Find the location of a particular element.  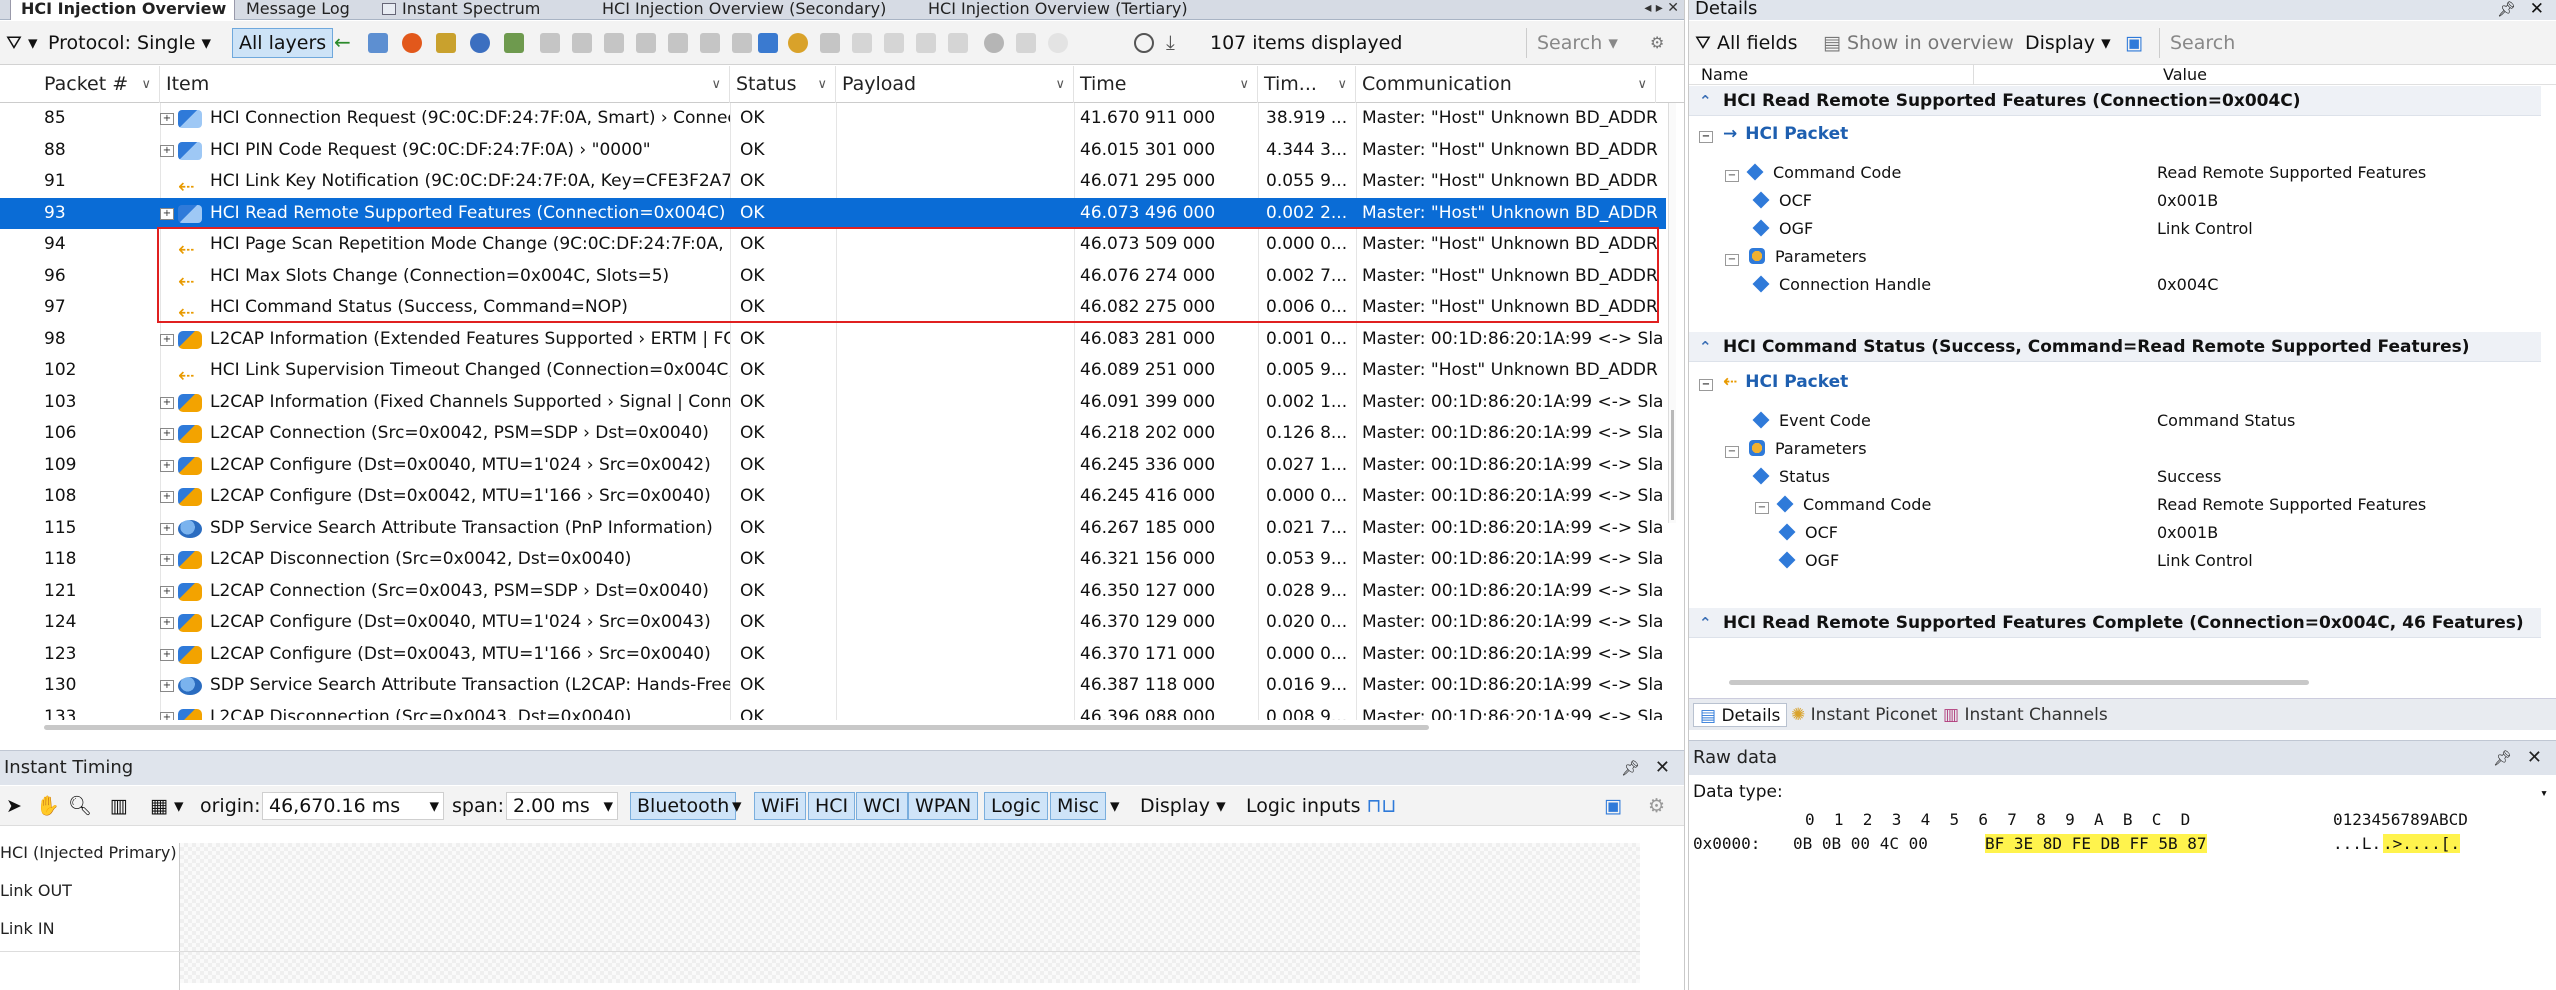

tab-instant-spectrum: Instant Spectrum is located at coordinates (474, 10).